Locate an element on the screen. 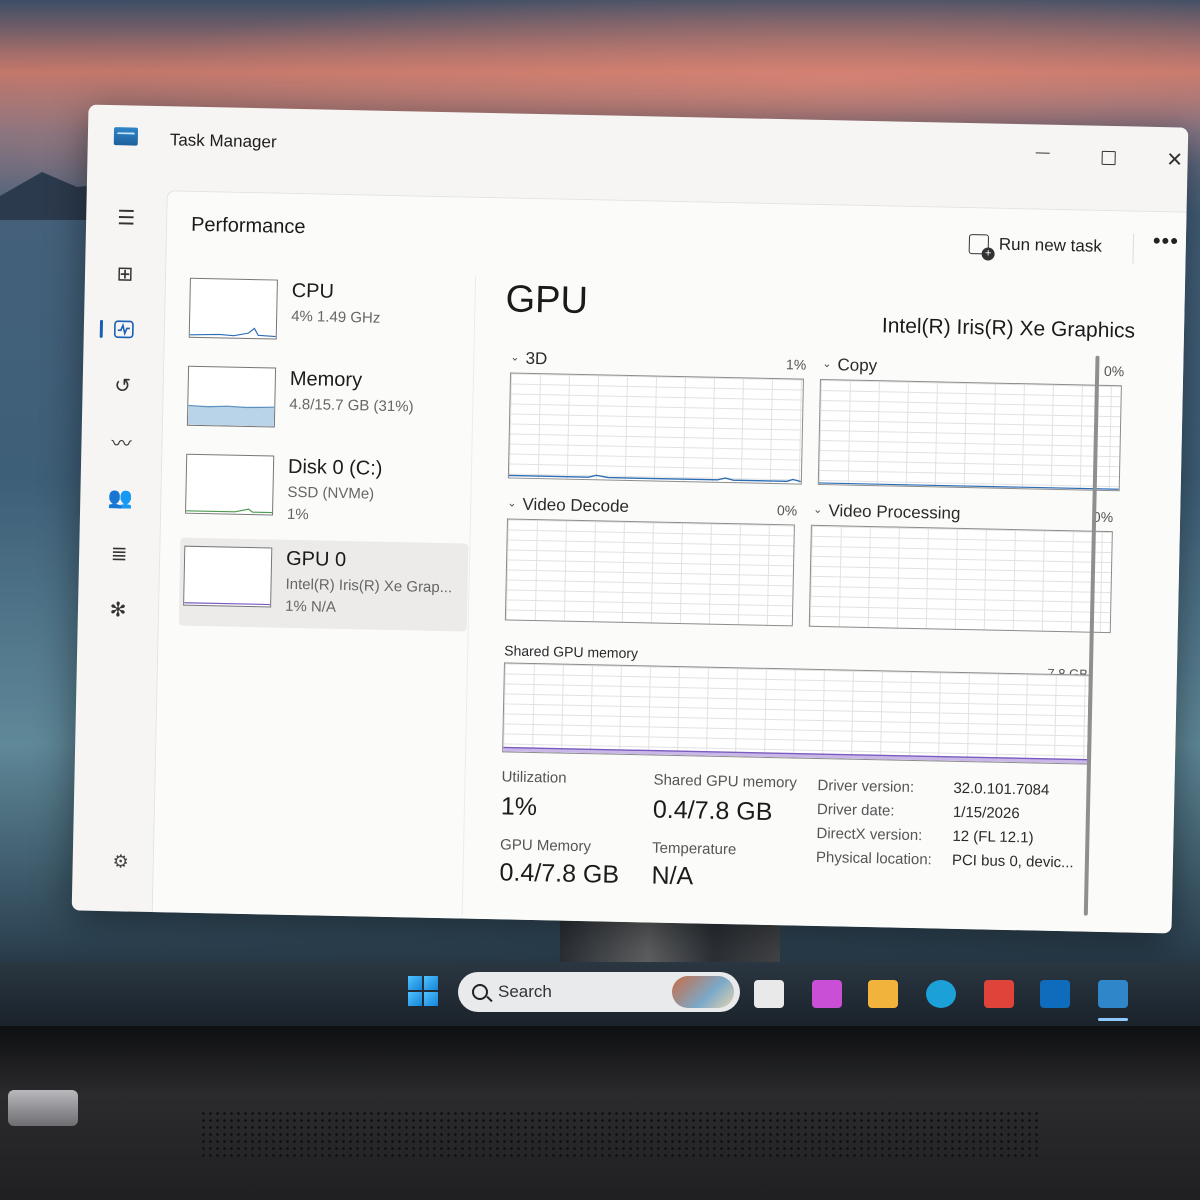  maximize-icon is located at coordinates (1108, 158).